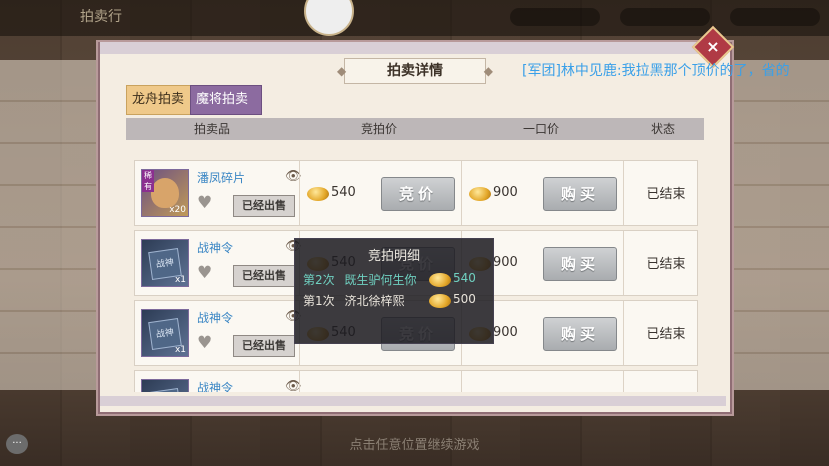 The width and height of the screenshot is (829, 466). What do you see at coordinates (713, 46) in the screenshot?
I see `close-icon: ×` at bounding box center [713, 46].